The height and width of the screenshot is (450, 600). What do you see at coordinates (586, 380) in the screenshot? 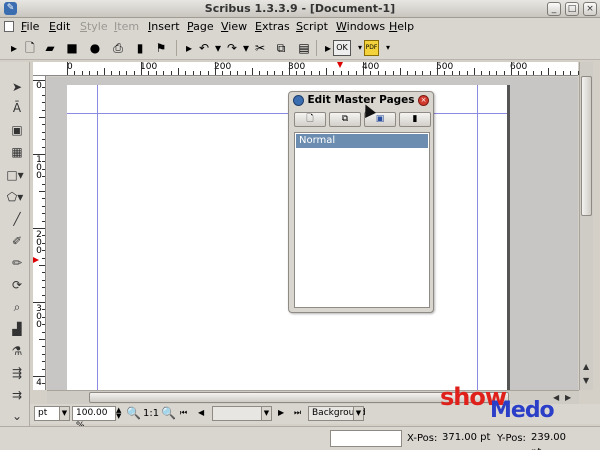
I see `scroll-down-icon: ▼` at bounding box center [586, 380].